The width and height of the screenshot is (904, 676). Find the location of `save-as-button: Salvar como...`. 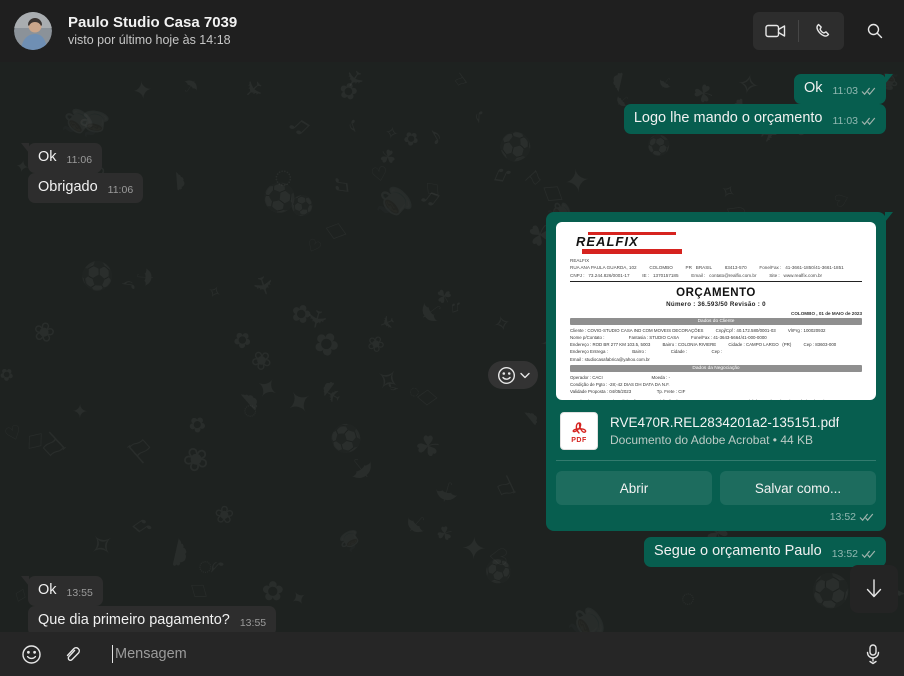

save-as-button: Salvar como... is located at coordinates (798, 488).